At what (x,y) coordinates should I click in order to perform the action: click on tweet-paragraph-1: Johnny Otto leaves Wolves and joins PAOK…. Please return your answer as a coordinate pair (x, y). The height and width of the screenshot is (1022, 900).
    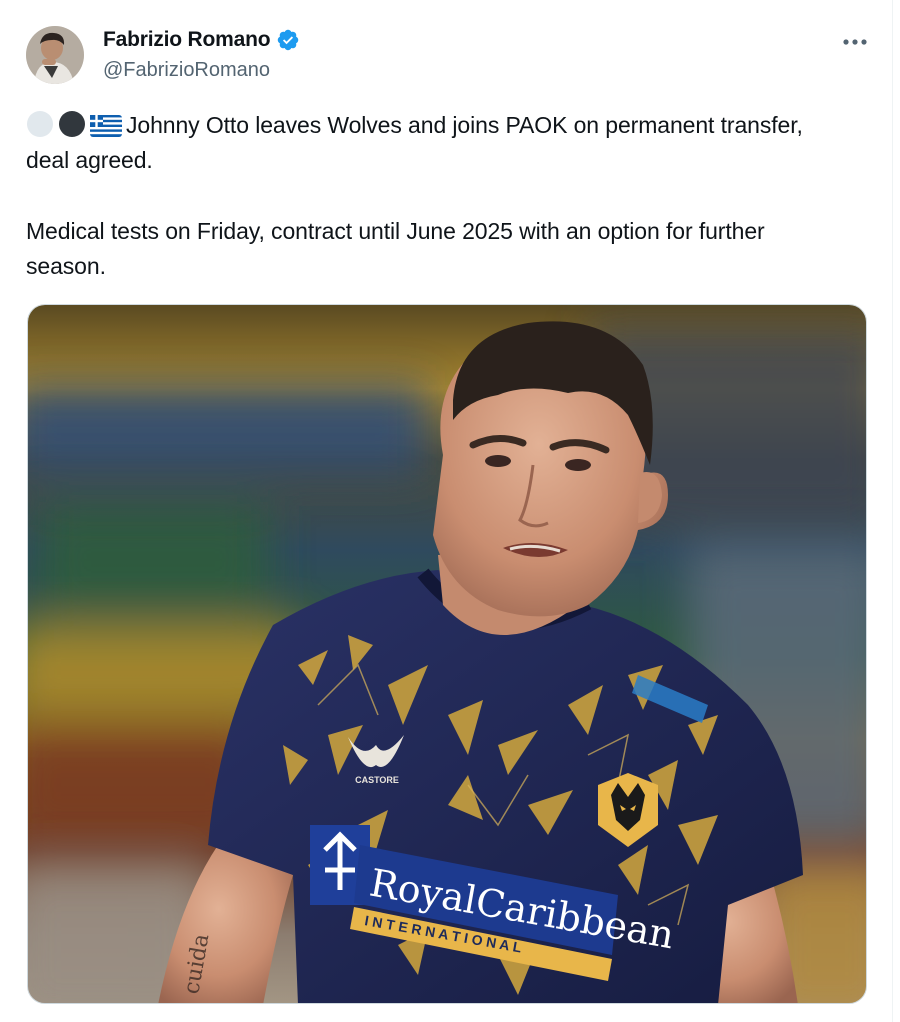
    Looking at the image, I should click on (436, 143).